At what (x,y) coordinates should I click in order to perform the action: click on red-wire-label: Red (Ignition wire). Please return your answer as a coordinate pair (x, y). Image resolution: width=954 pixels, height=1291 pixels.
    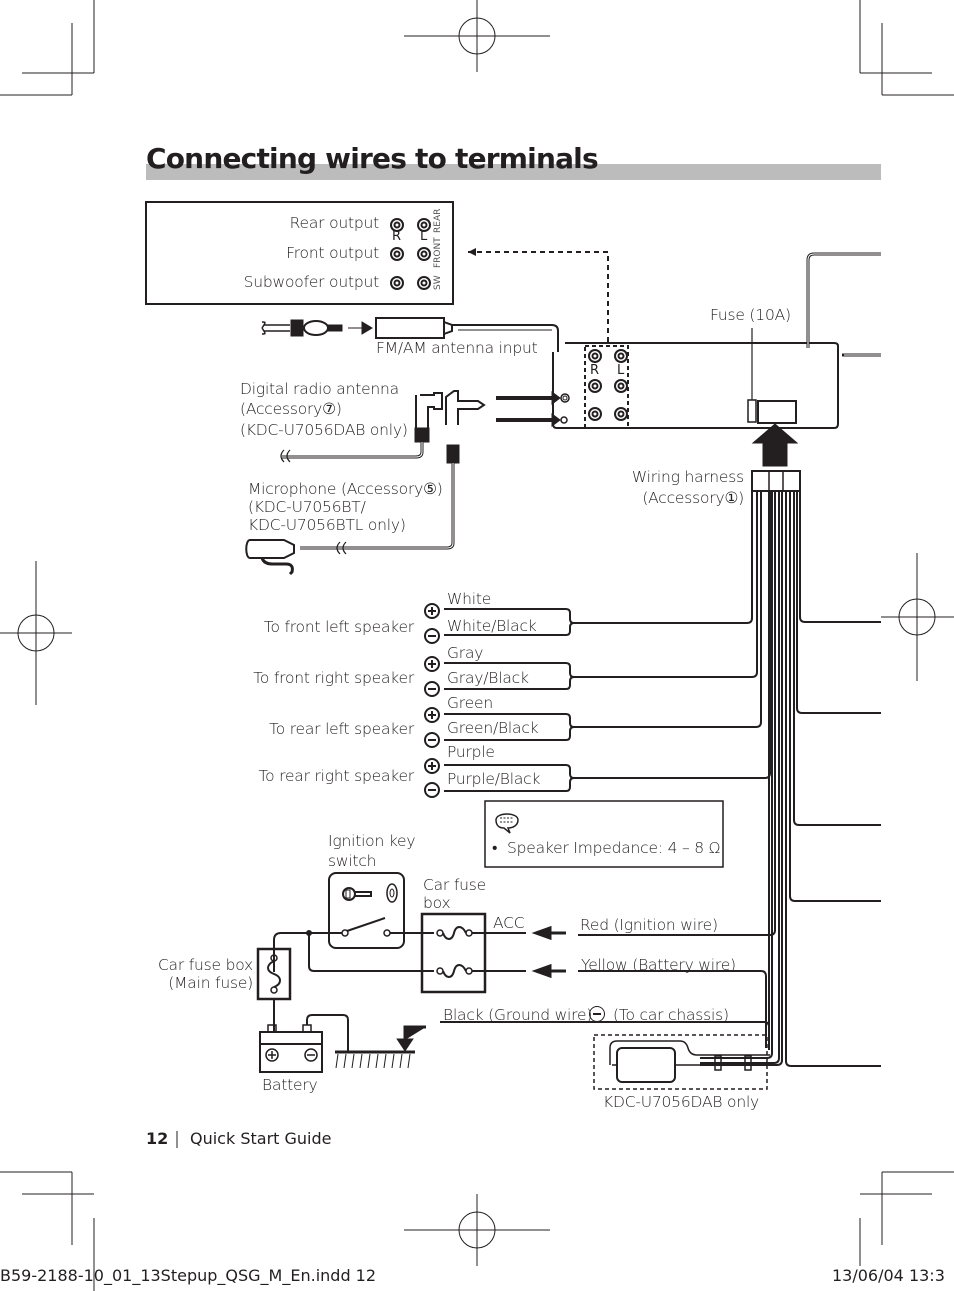
    Looking at the image, I should click on (649, 925).